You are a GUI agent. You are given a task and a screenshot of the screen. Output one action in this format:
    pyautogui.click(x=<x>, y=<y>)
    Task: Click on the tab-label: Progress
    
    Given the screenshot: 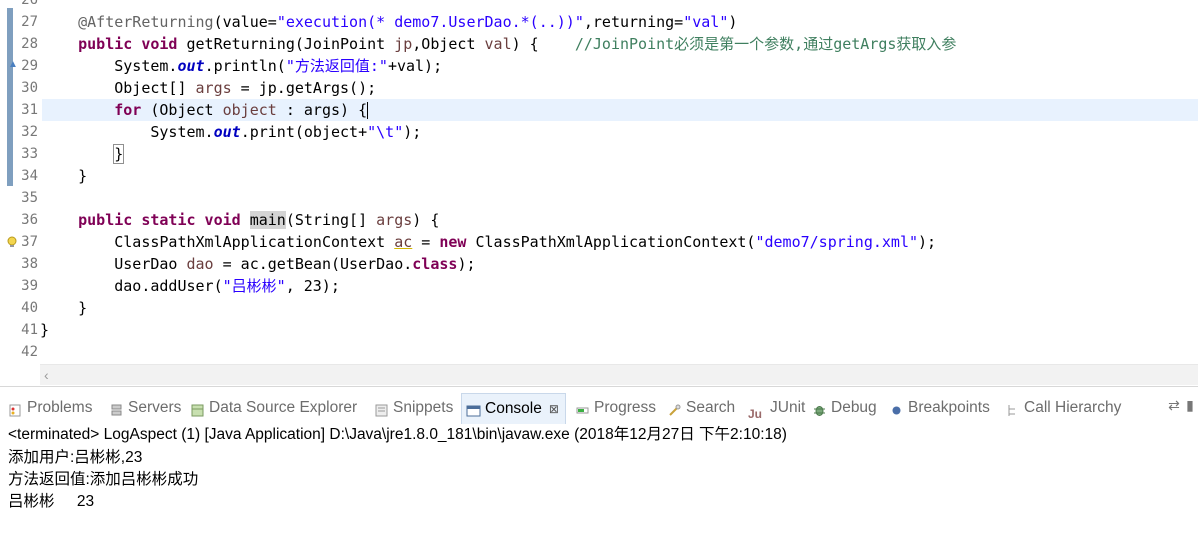 What is the action you would take?
    pyautogui.click(x=625, y=407)
    